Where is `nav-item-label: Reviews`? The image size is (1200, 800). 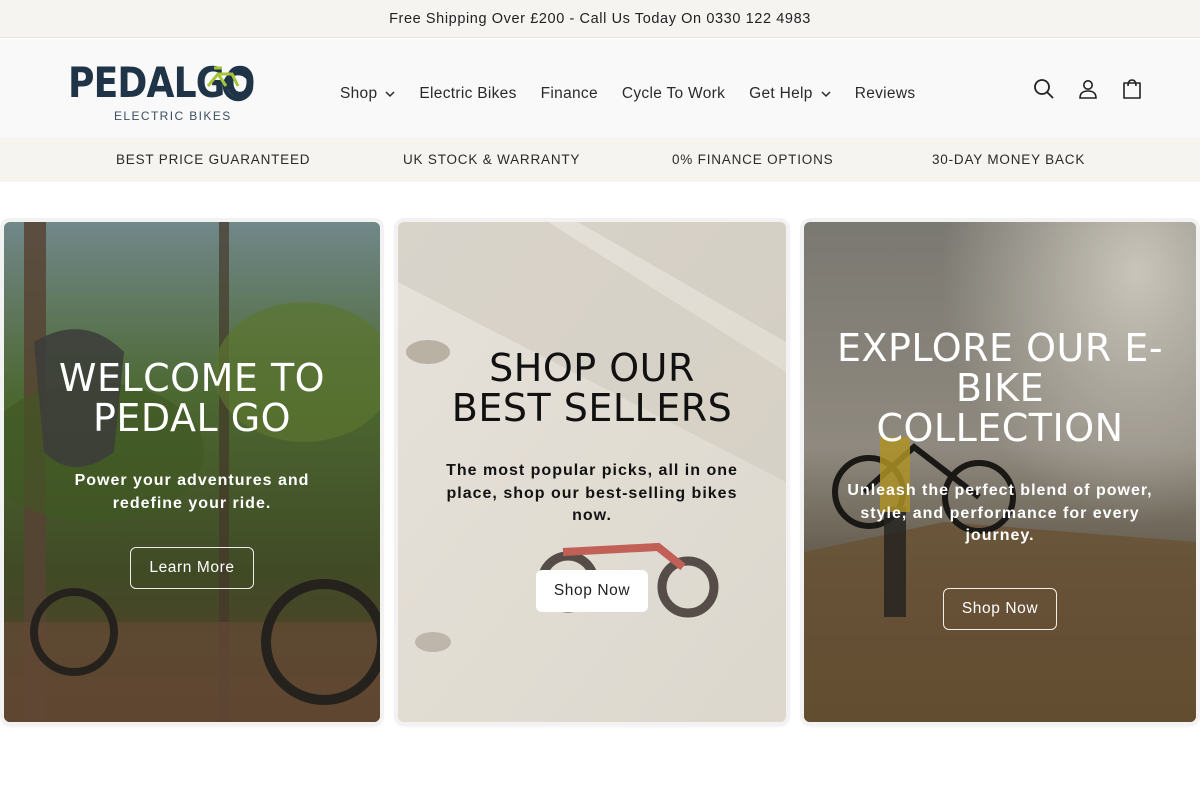 nav-item-label: Reviews is located at coordinates (885, 93).